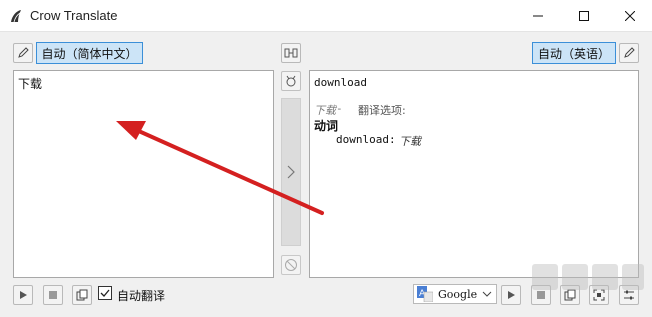  I want to click on maximize-button, so click(584, 16).